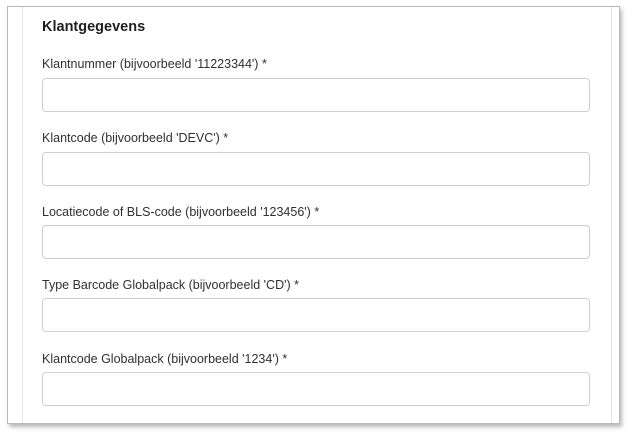 This screenshot has height=435, width=631. What do you see at coordinates (316, 315) in the screenshot?
I see `globalpack-barcode-type-input` at bounding box center [316, 315].